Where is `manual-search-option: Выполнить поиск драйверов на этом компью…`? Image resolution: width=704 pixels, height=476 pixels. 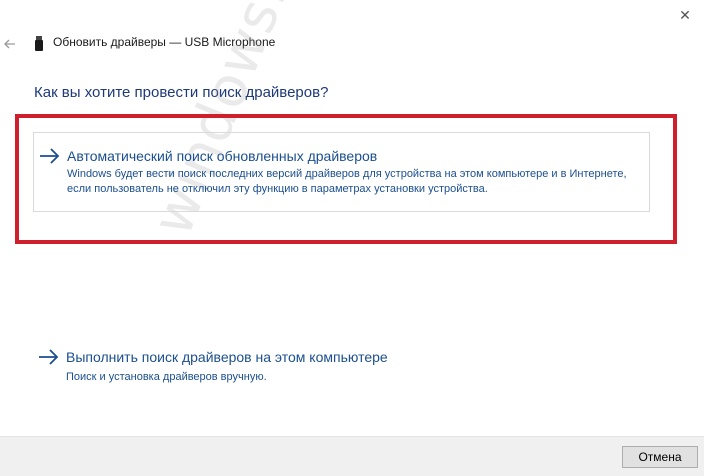 manual-search-option: Выполнить поиск драйверов на этом компью… is located at coordinates (341, 367).